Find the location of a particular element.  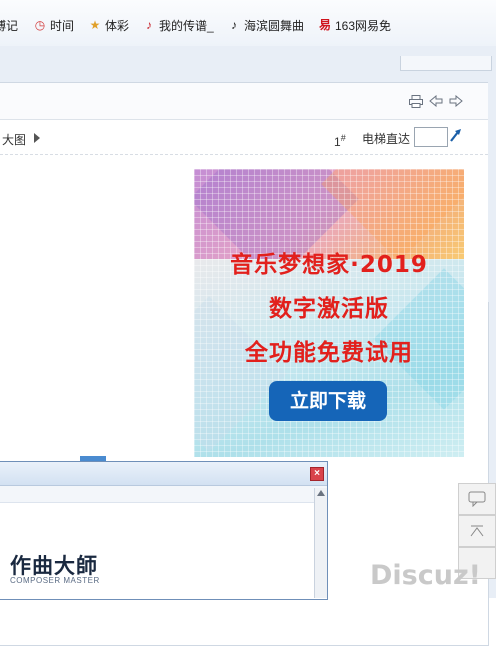

triangle-right-icon is located at coordinates (37, 138).